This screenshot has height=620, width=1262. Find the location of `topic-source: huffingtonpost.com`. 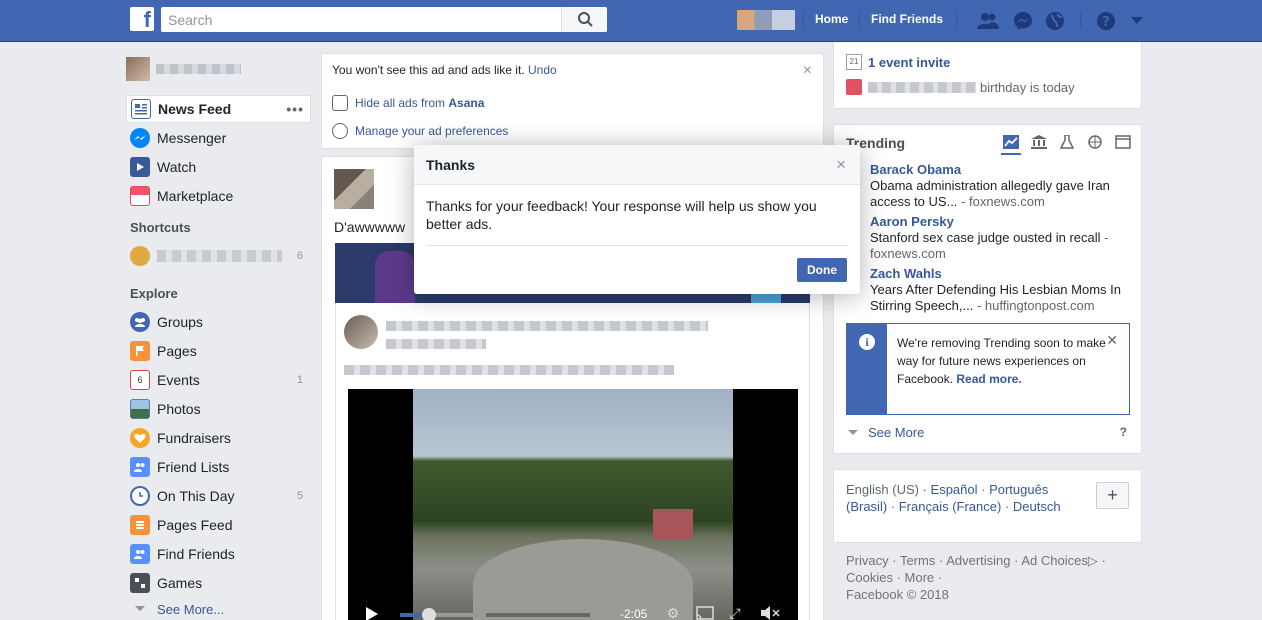

topic-source: huffingtonpost.com is located at coordinates (1039, 305).